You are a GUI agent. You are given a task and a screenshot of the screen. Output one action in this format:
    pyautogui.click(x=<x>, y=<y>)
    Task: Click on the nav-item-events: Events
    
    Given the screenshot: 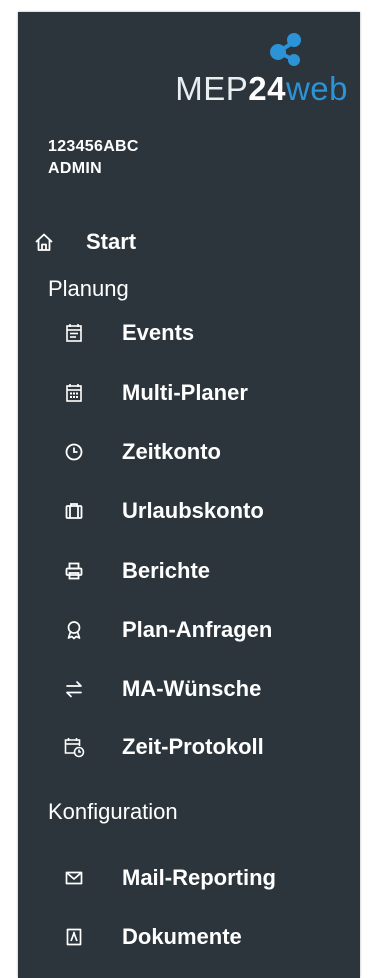 What is the action you would take?
    pyautogui.click(x=128, y=333)
    